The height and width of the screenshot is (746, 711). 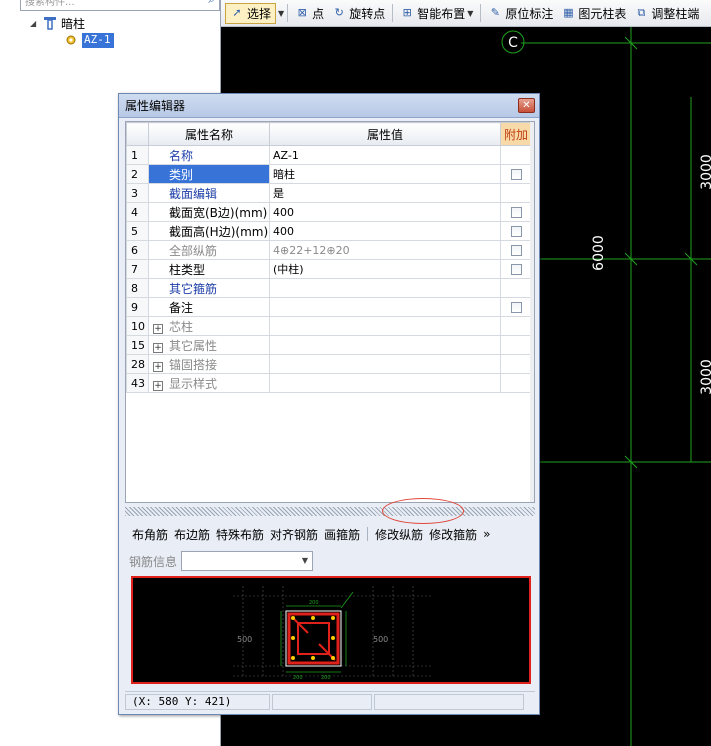 What do you see at coordinates (385, 193) in the screenshot?
I see `property-value: 是` at bounding box center [385, 193].